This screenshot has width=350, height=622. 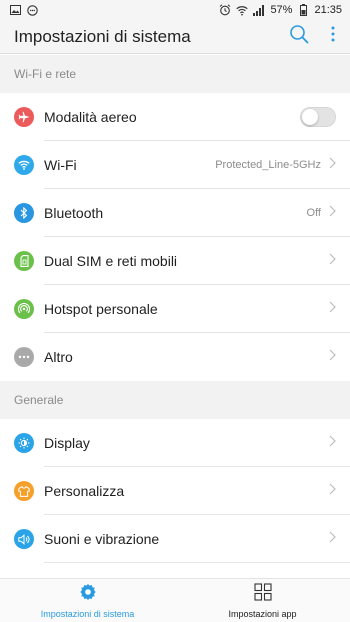 I want to click on row-label: Suoni e vibrazione, so click(x=102, y=538).